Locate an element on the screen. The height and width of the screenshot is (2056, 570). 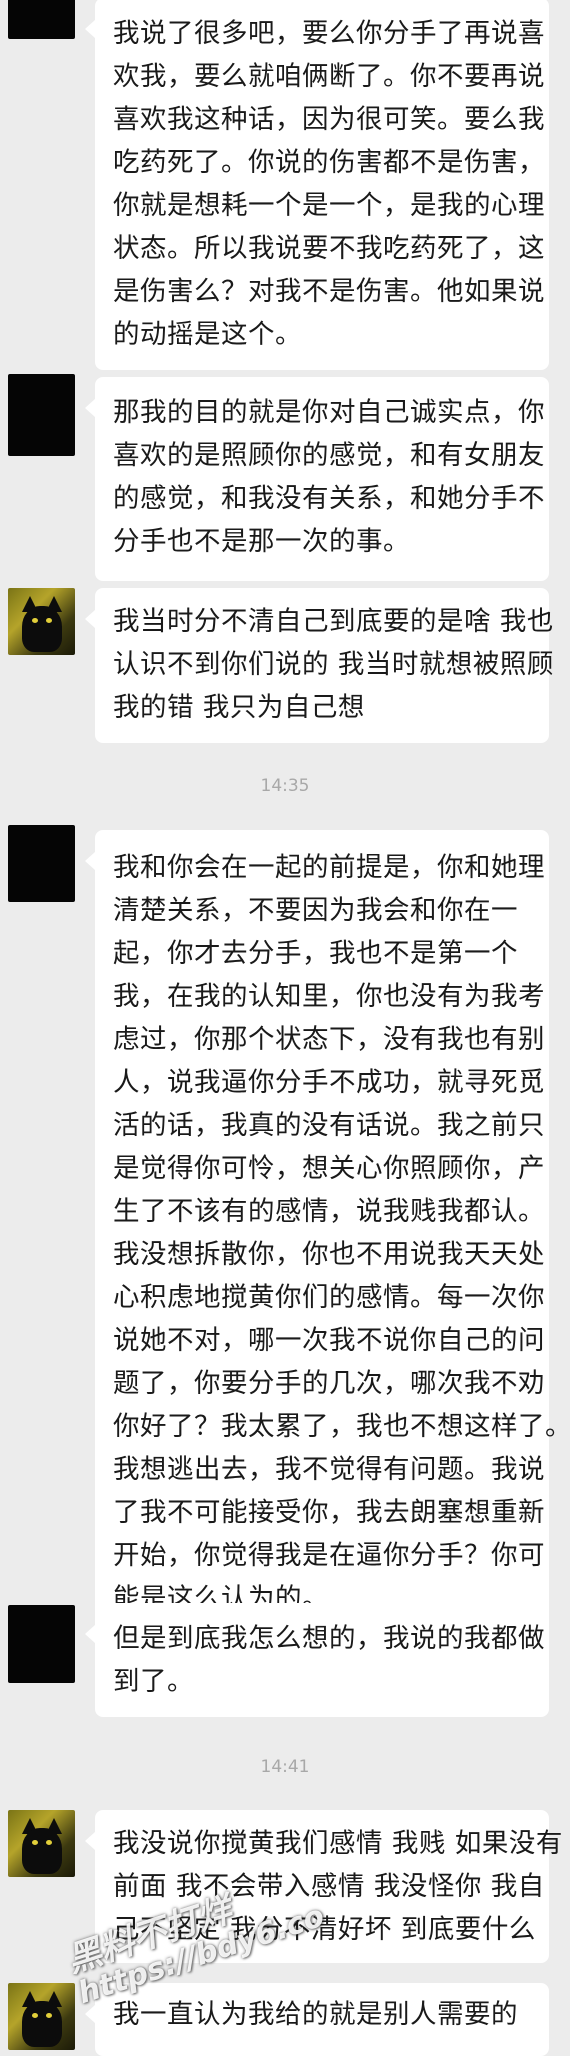
message-text-line: 活的话，我真的没有话说。我之前只 is located at coordinates (329, 1125).